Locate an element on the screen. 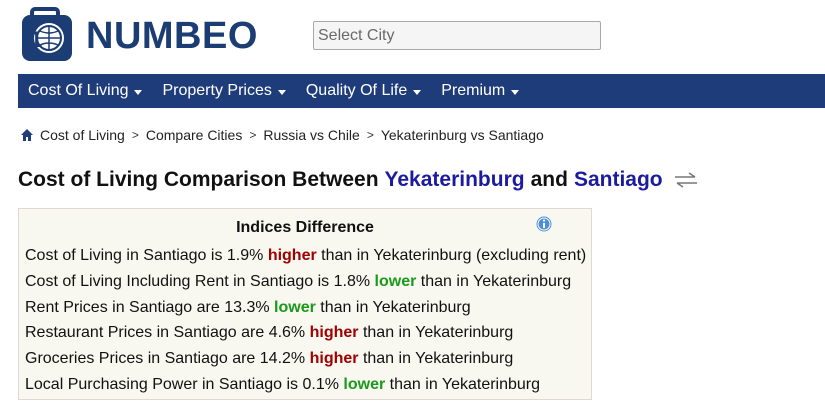 The image size is (825, 403). nav-premium: Premium is located at coordinates (480, 91).